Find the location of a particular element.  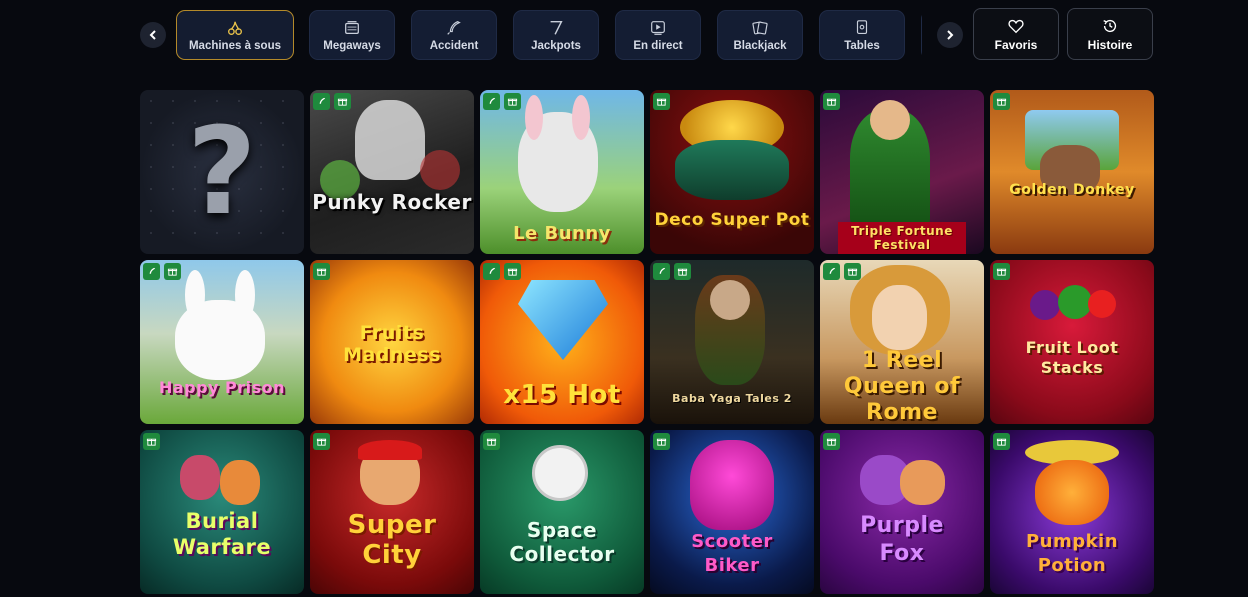

game-title: Purple Fox is located at coordinates (902, 539).